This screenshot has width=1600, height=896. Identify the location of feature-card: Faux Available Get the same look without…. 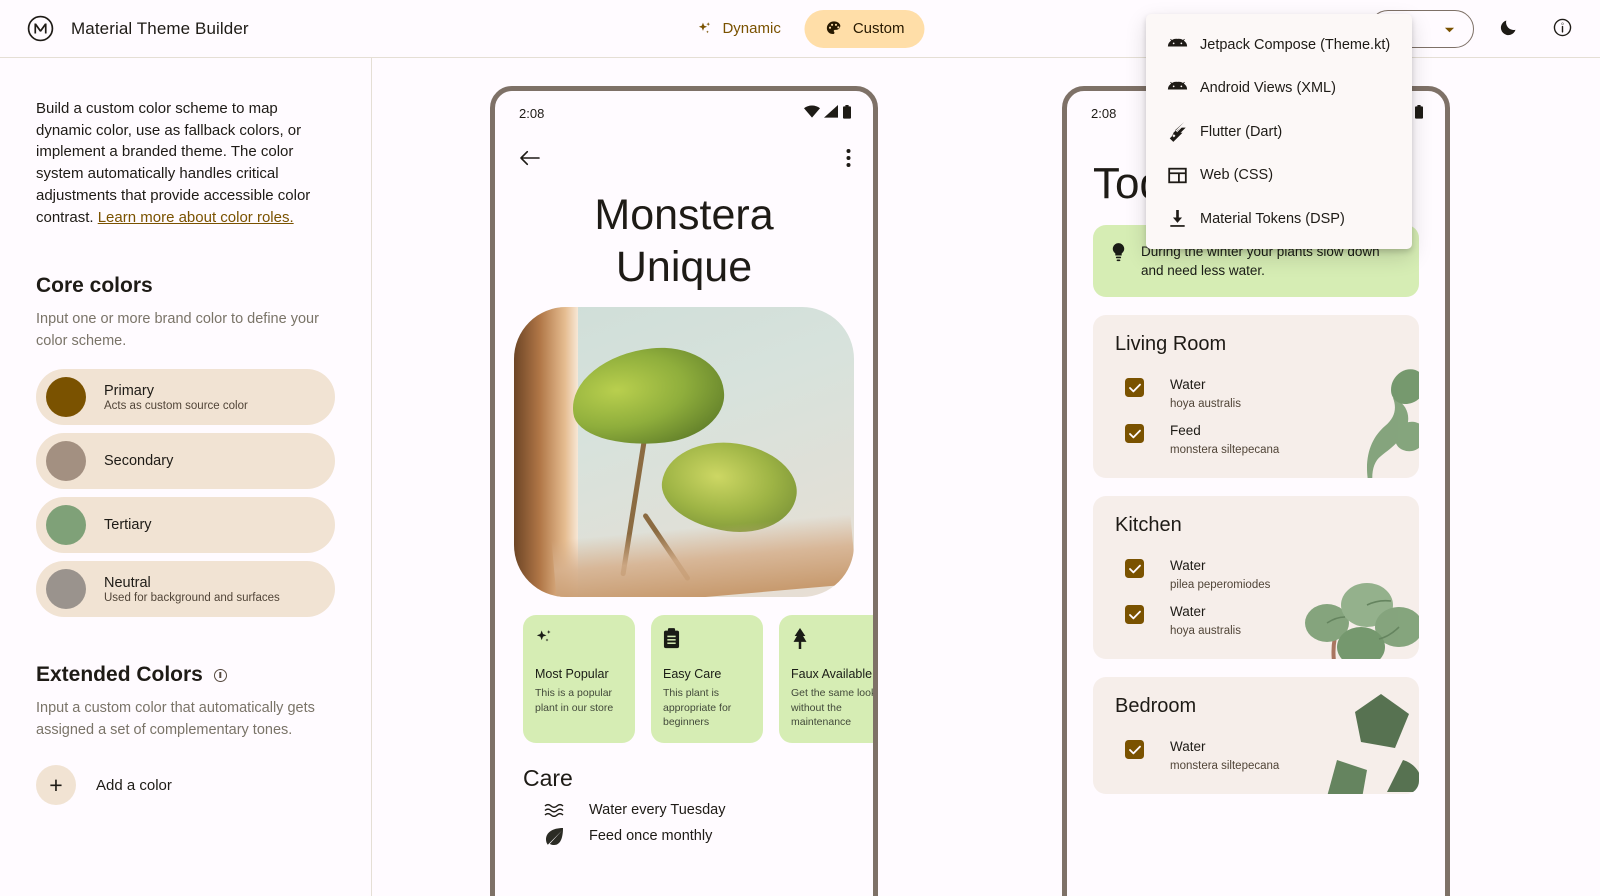
(828, 679).